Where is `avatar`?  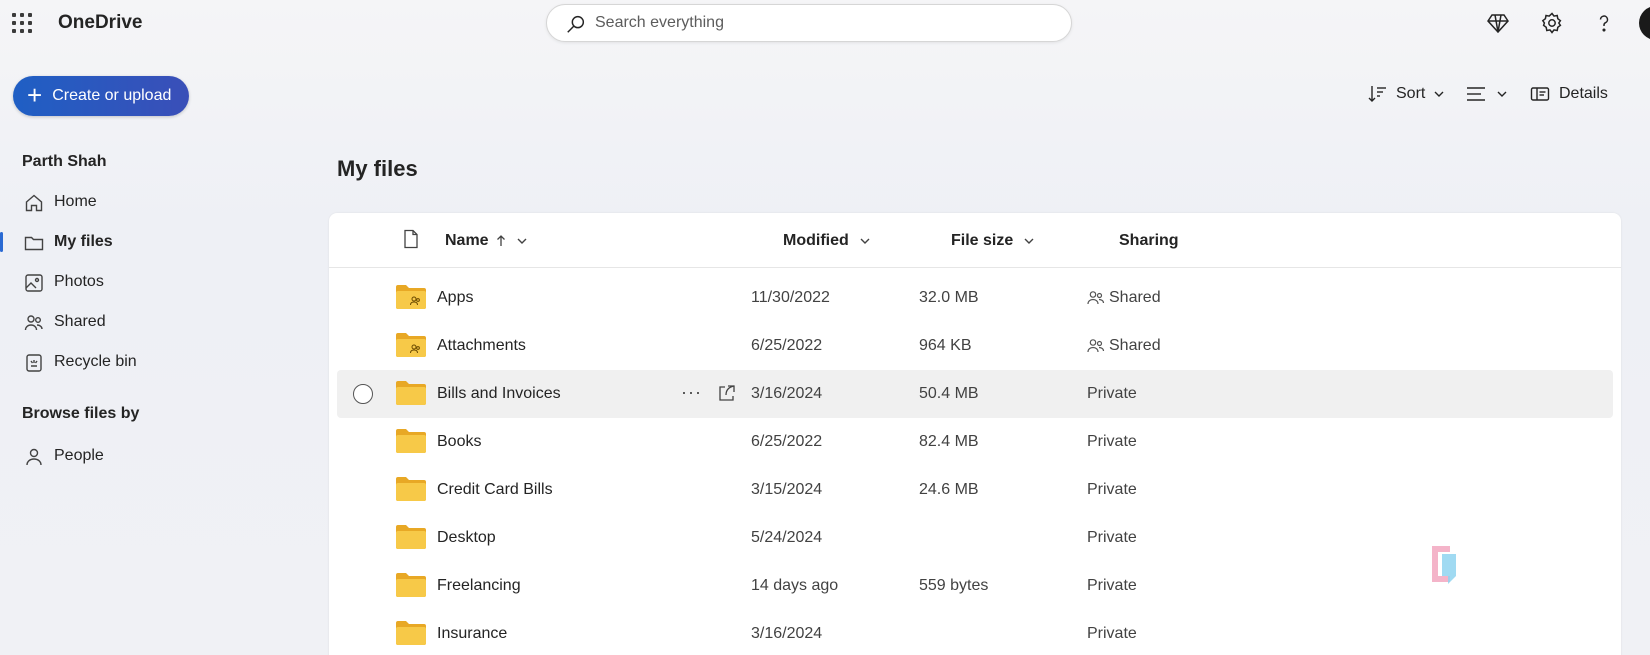 avatar is located at coordinates (1644, 23).